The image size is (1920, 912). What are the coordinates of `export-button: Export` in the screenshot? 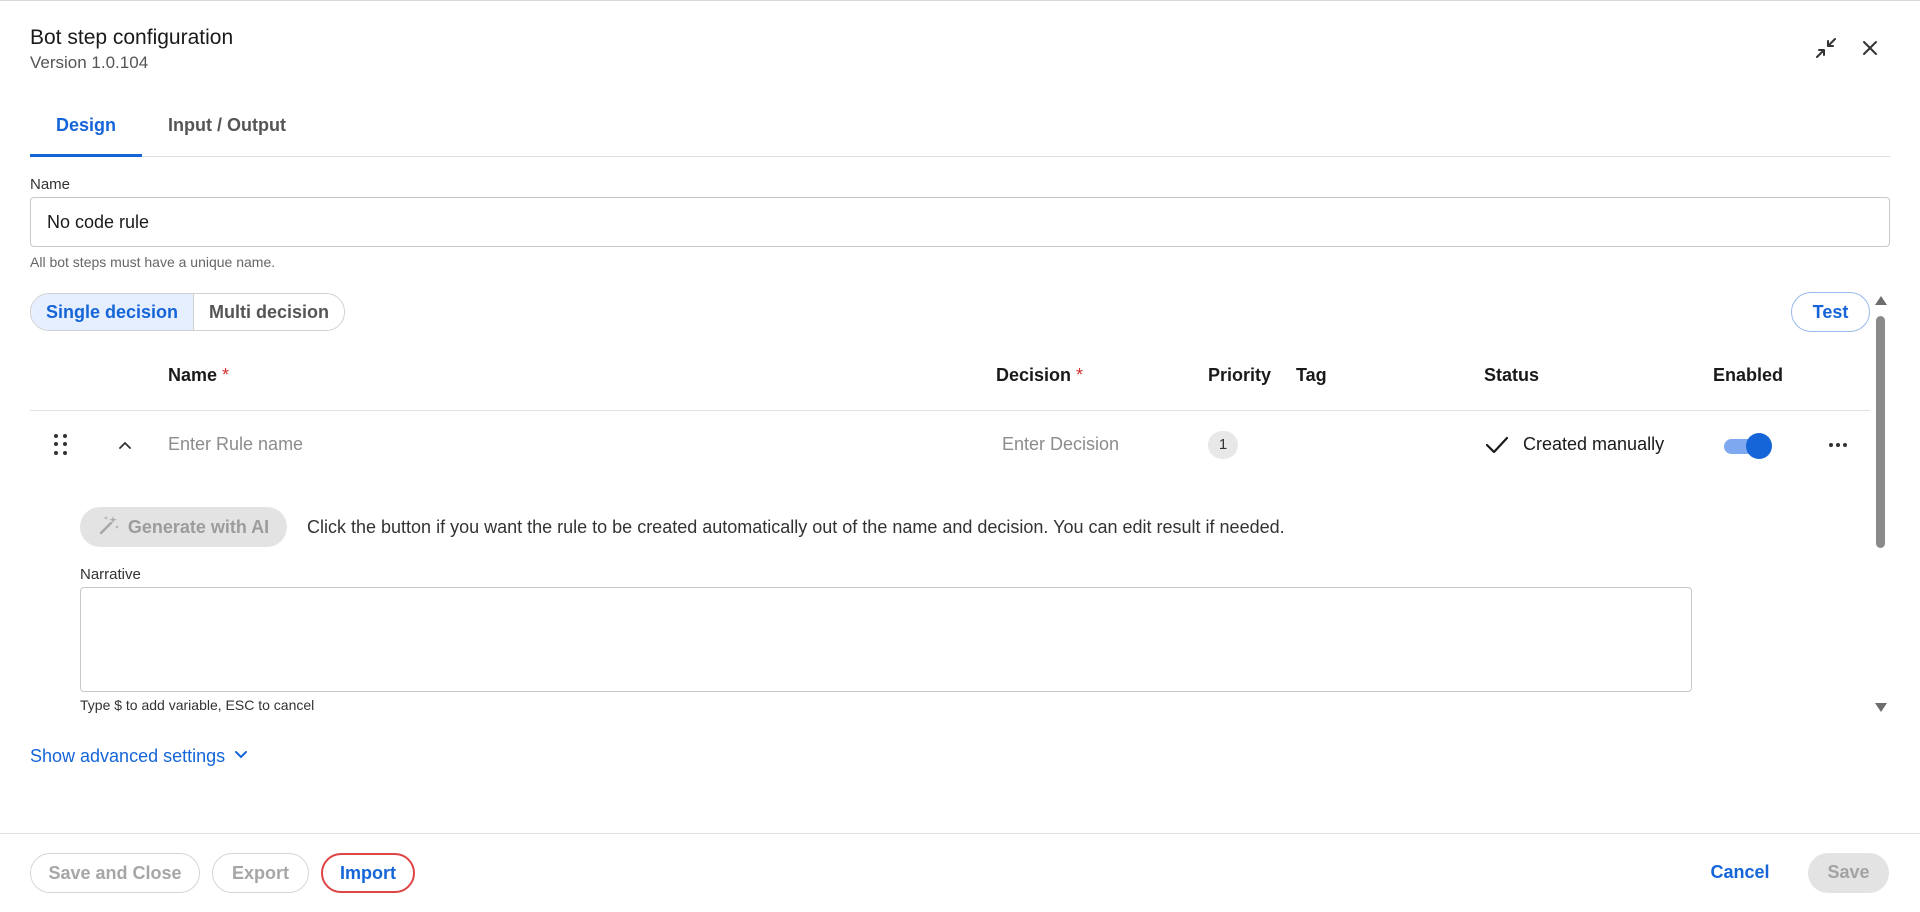 It's located at (260, 873).